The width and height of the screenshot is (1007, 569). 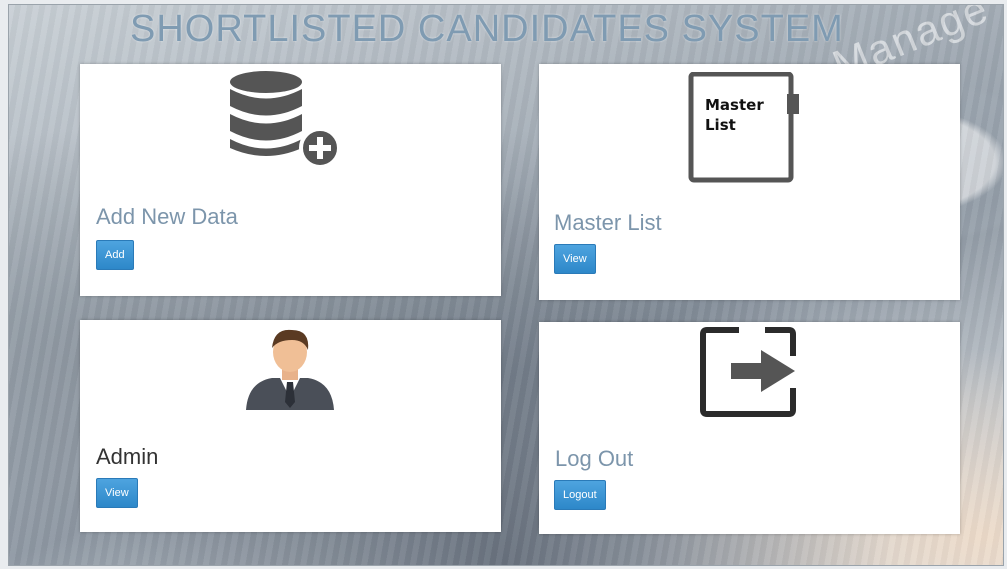 I want to click on card-heading: Log Out, so click(x=594, y=458).